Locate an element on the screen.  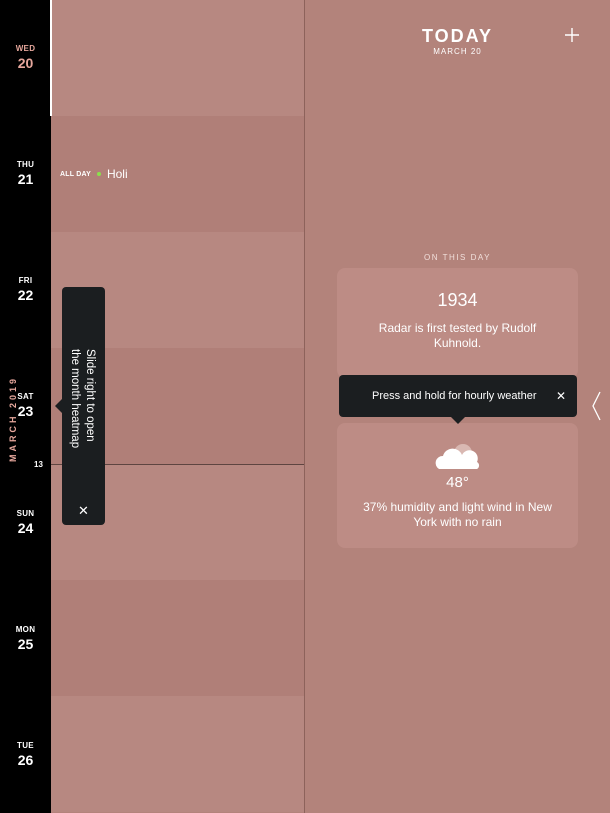
day-row-tue is located at coordinates (177, 754).